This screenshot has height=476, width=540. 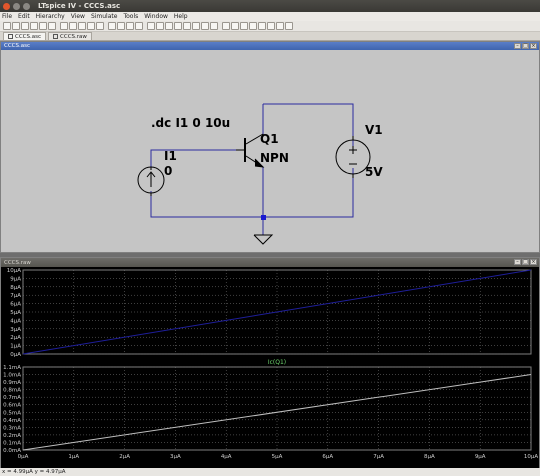 I want to click on y-tick-label: 0.2mA, so click(x=12, y=436).